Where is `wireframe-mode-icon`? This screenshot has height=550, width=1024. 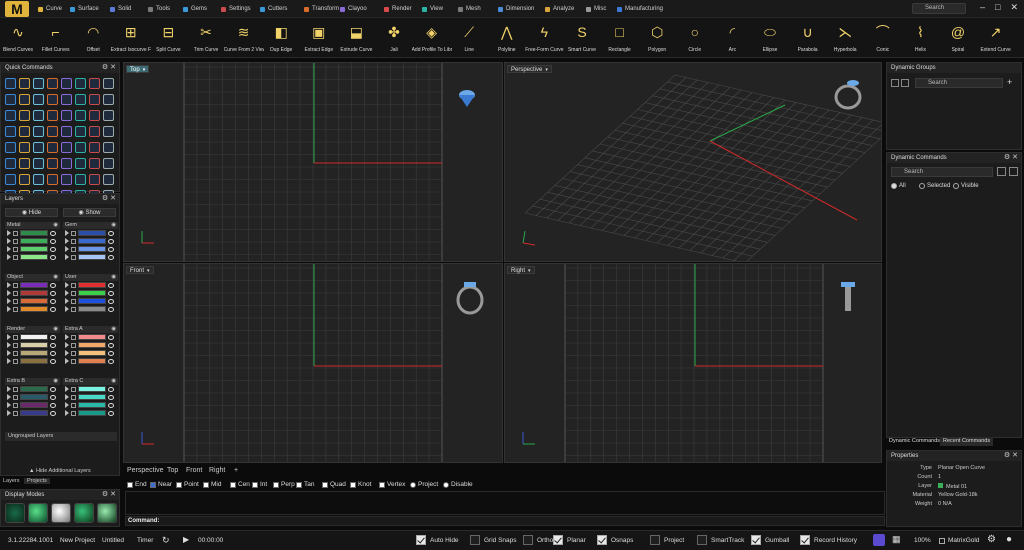 wireframe-mode-icon is located at coordinates (15, 513).